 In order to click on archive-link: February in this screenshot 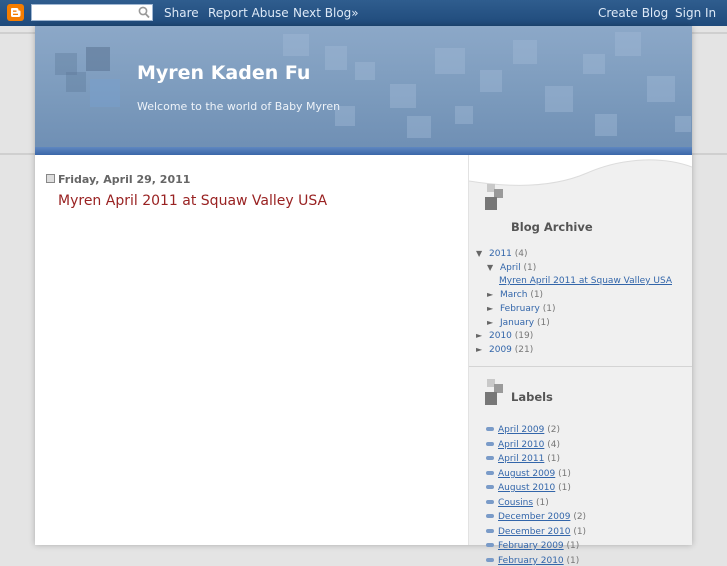, I will do `click(520, 309)`.